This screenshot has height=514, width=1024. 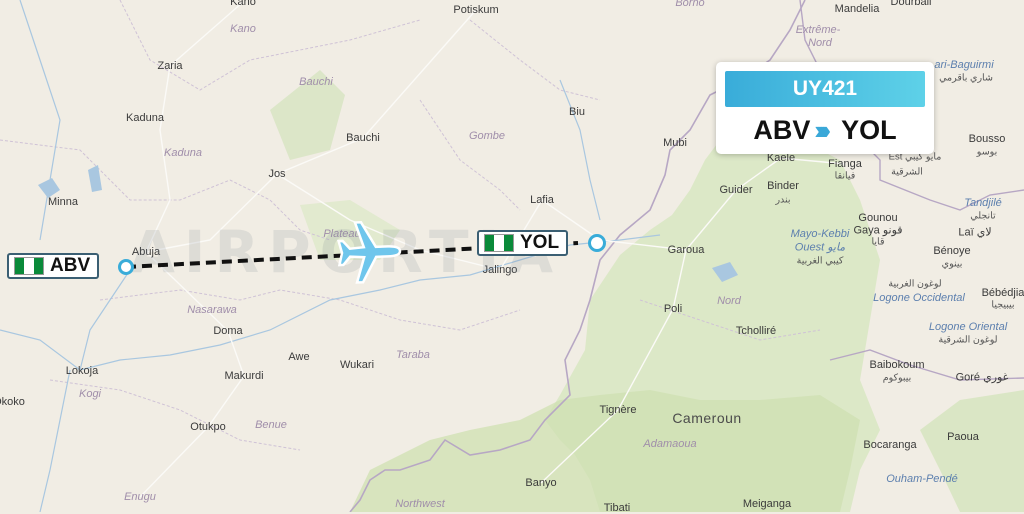 I want to click on chevrons-right-icon: › › › ›, so click(x=823, y=129).